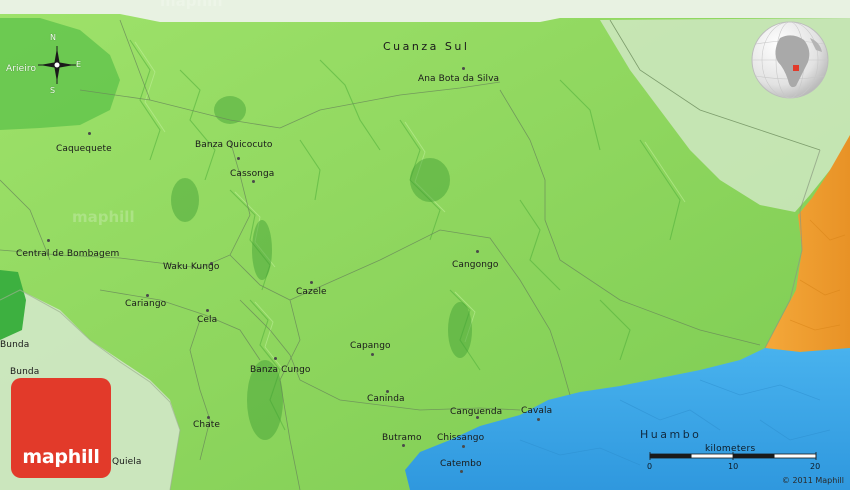 The height and width of the screenshot is (490, 850). Describe the element at coordinates (671, 434) in the screenshot. I see `region-label-huambo: Huambo` at that location.